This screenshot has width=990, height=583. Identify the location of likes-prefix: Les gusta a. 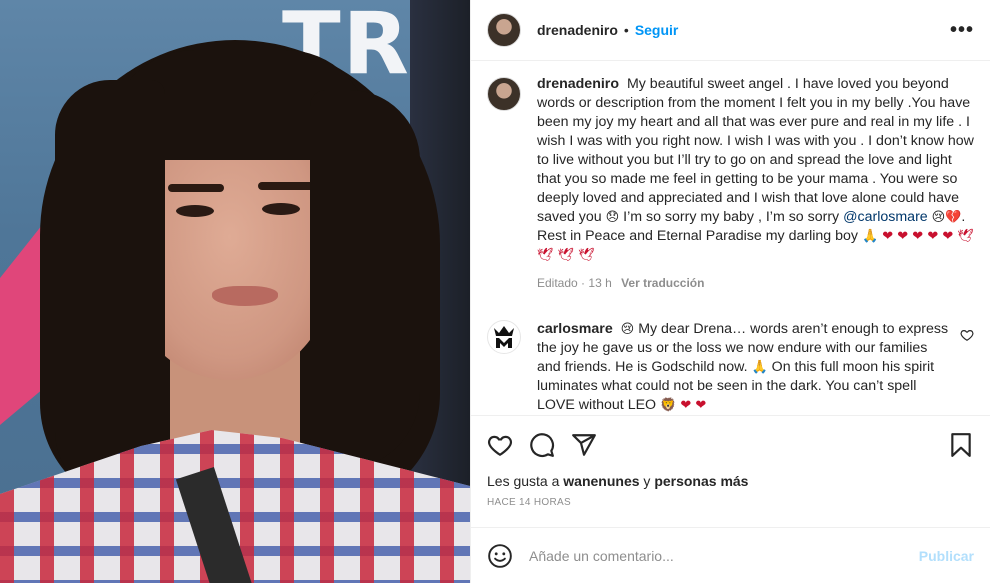
(523, 481).